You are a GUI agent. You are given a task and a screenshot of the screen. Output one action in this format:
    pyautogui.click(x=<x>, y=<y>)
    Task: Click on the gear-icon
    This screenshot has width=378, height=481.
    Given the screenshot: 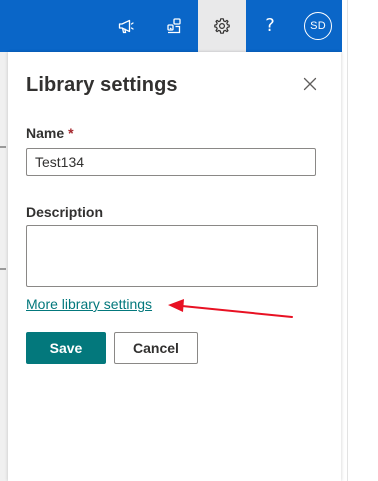 What is the action you would take?
    pyautogui.click(x=222, y=26)
    